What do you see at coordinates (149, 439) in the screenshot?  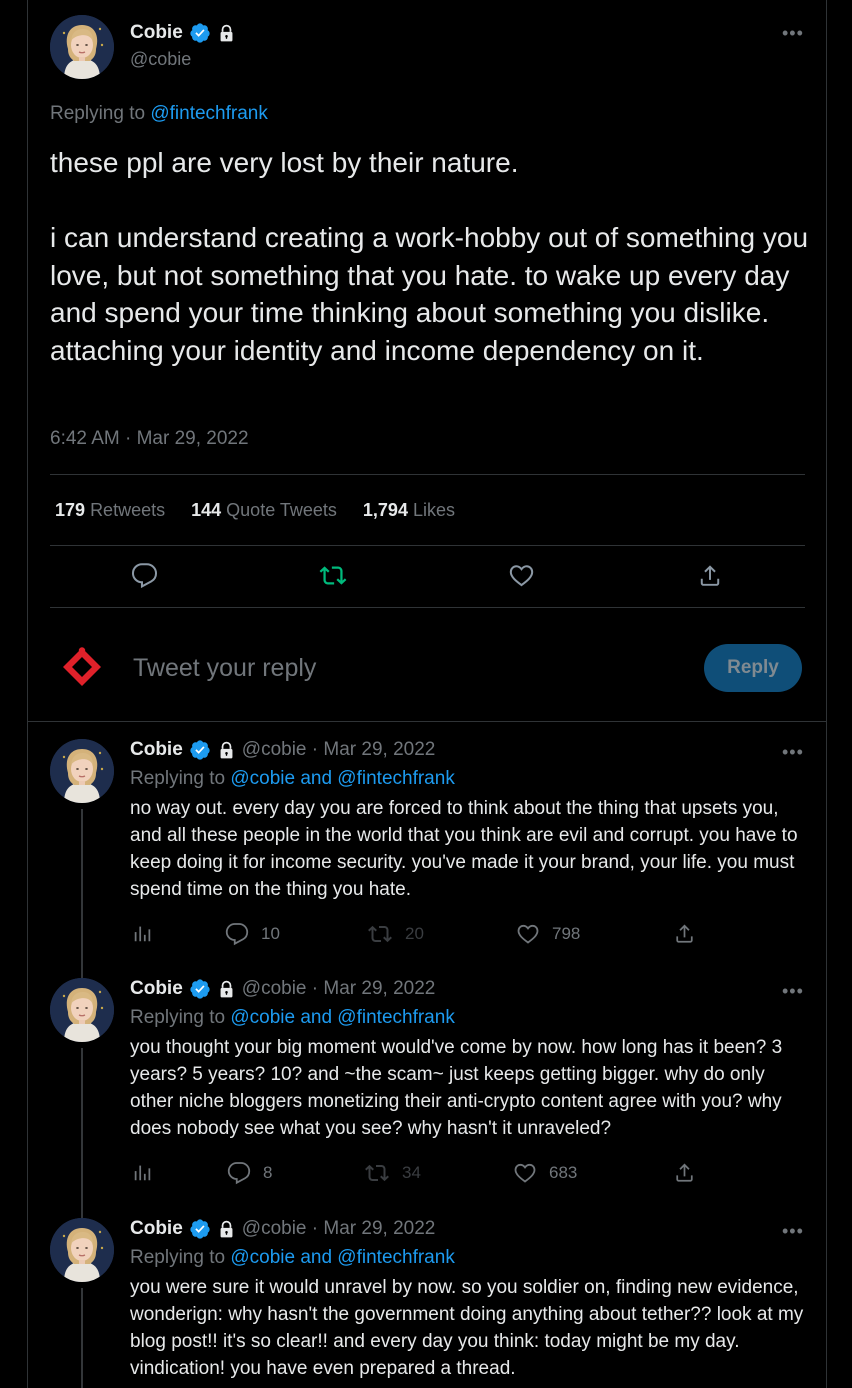 I see `tweet-timestamp: 6:42 AM · Mar 29, 2022` at bounding box center [149, 439].